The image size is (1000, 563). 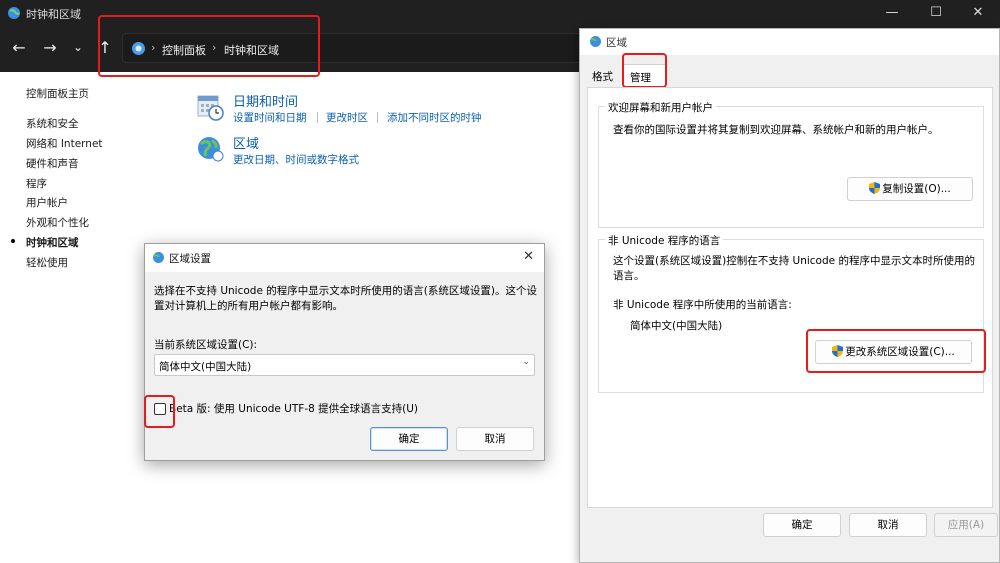 I want to click on region-settings-titlebar: 区域设置 ✕, so click(x=344, y=258).